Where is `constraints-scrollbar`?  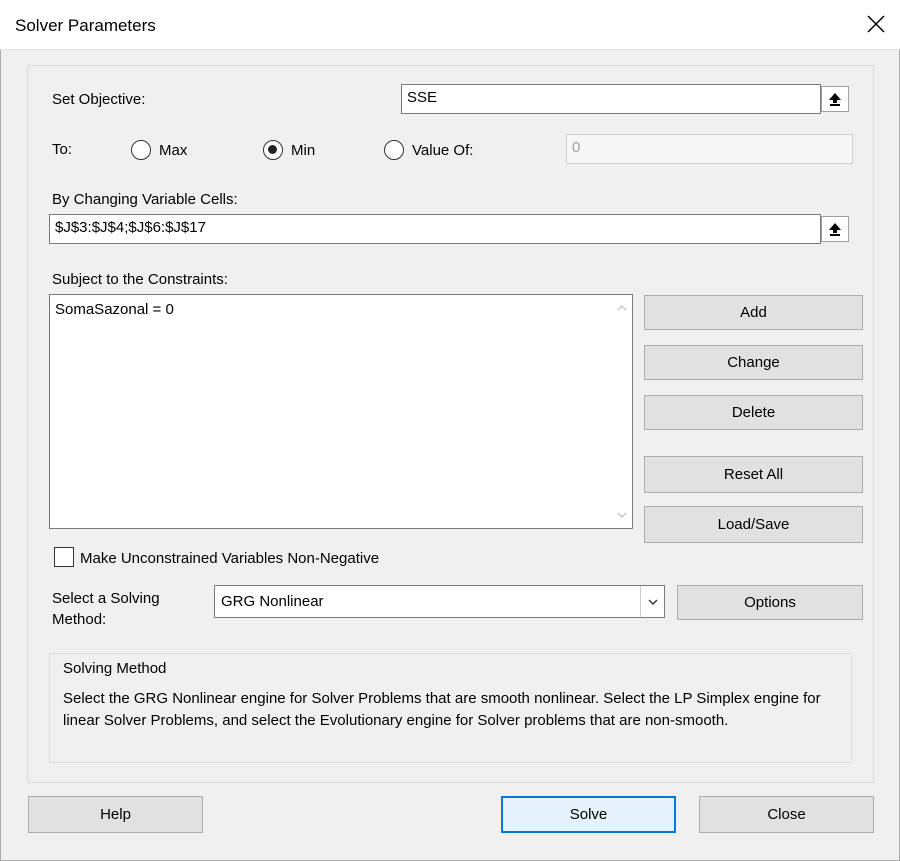
constraints-scrollbar is located at coordinates (622, 411).